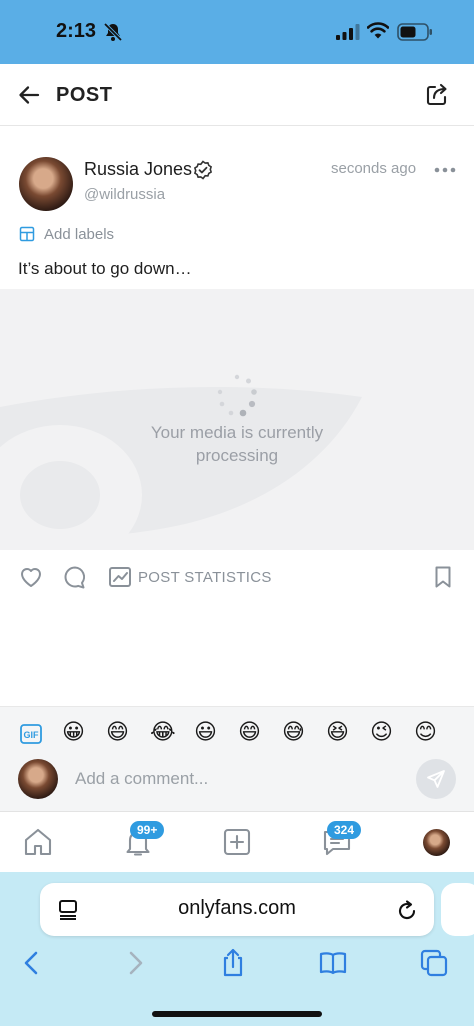  Describe the element at coordinates (437, 95) in the screenshot. I see `share-icon` at that location.